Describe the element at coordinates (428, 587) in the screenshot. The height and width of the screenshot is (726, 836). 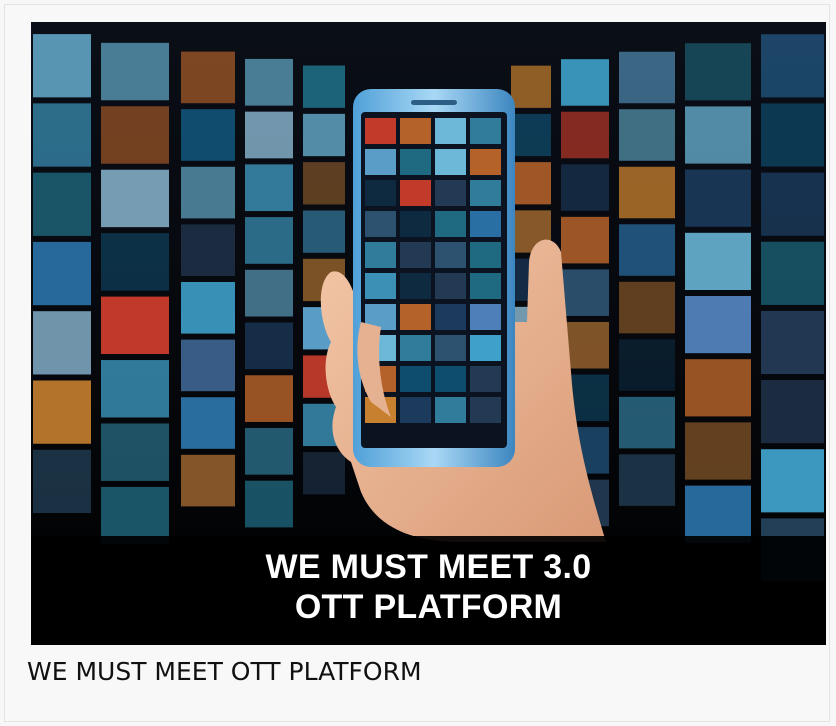
I see `thumbnail-overlay-title: WE MUST MEET 3.0 OTT PLATFORM` at that location.